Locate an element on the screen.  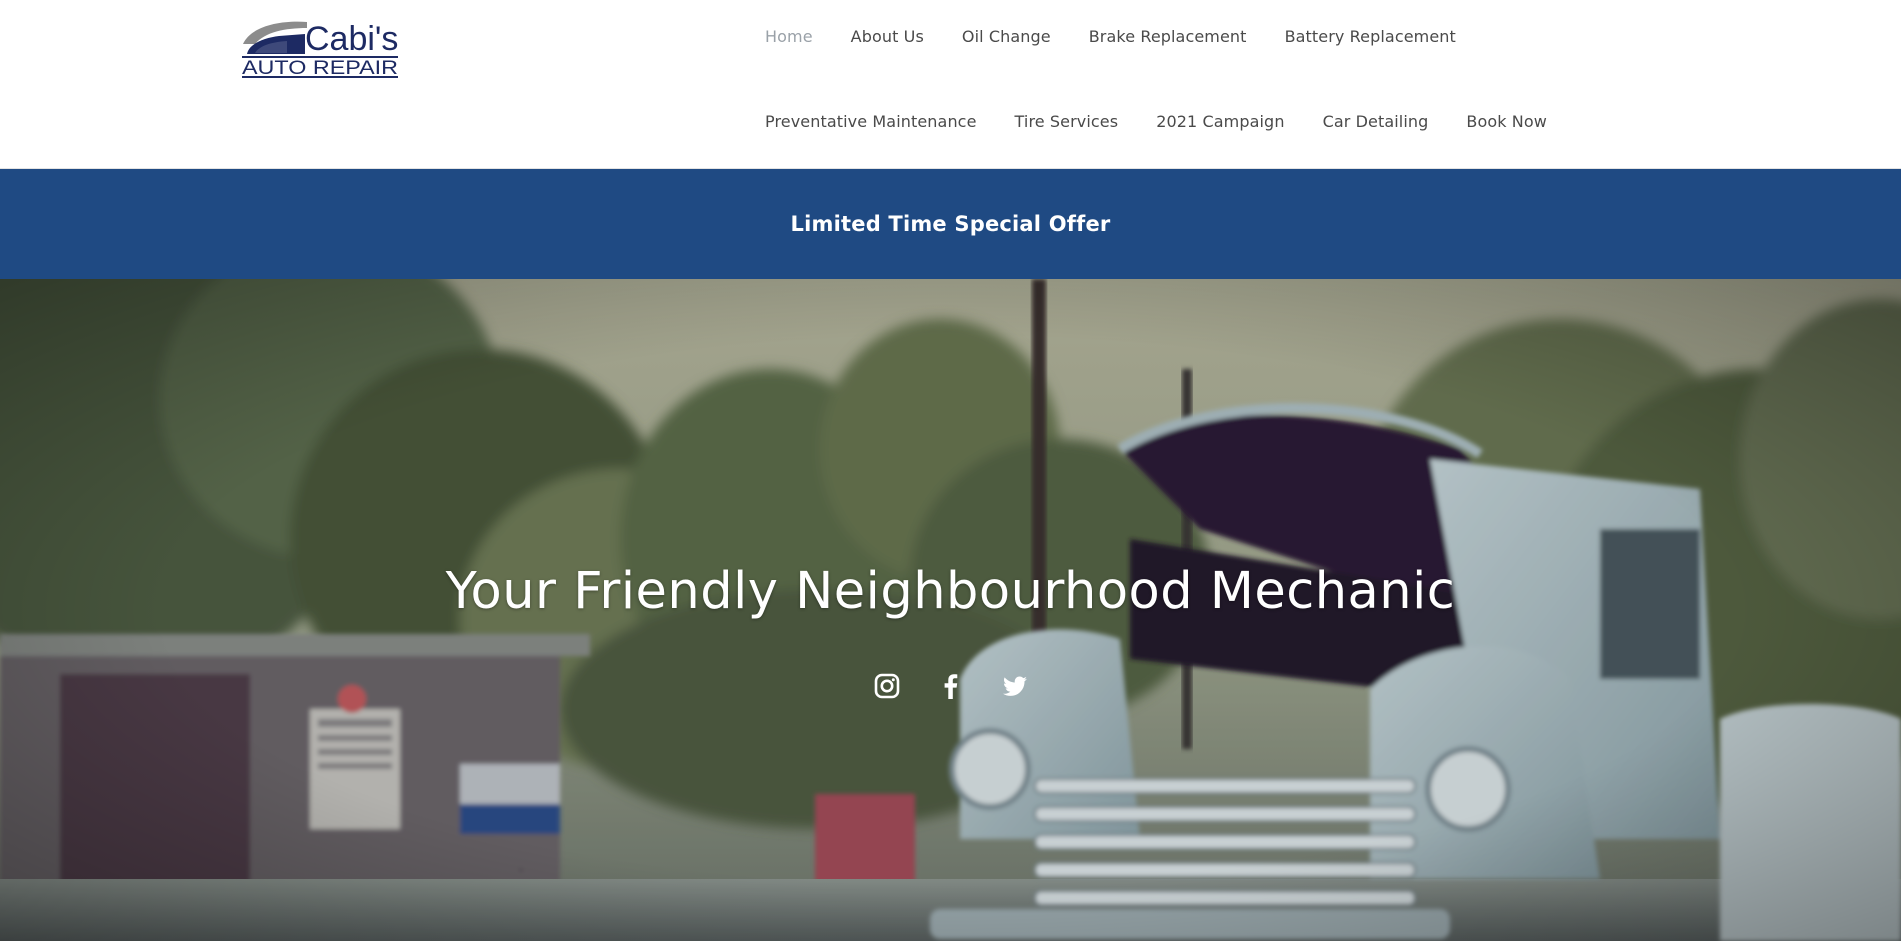
nav-brake-replacement: Brake Replacement is located at coordinates (1168, 36).